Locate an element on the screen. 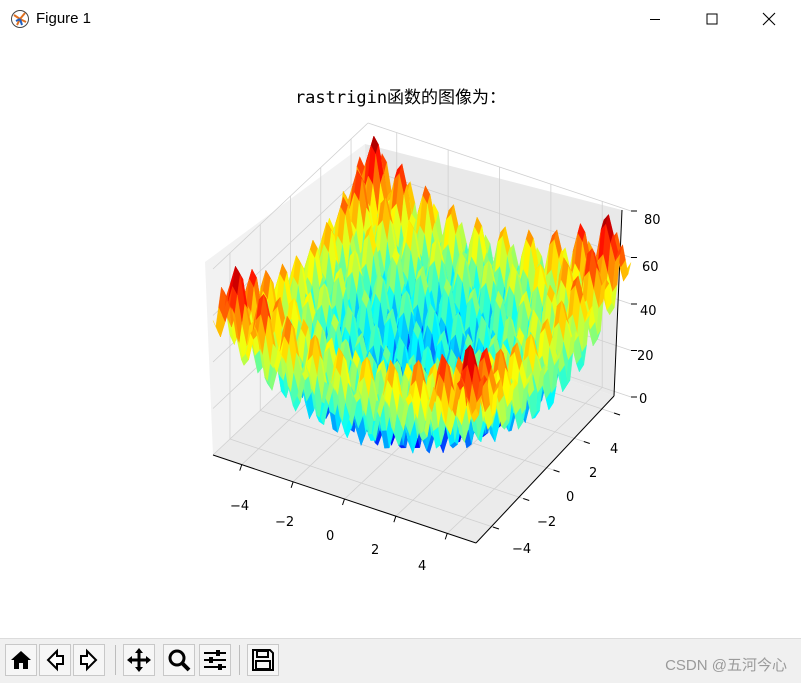  forward-button is located at coordinates (89, 660).